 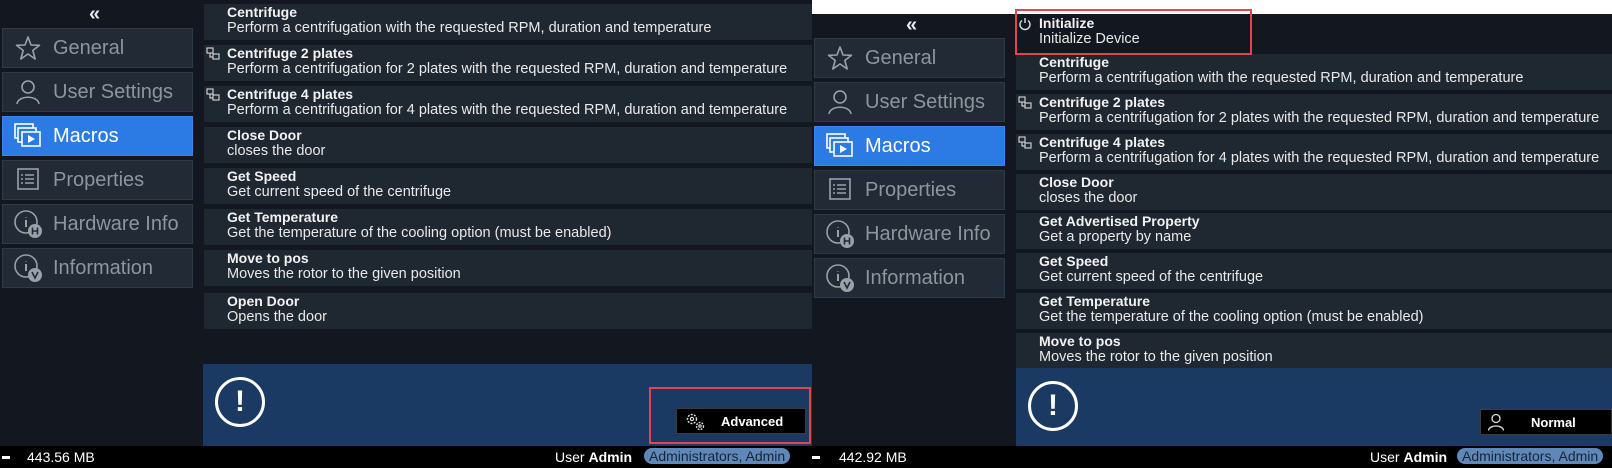 What do you see at coordinates (1314, 407) in the screenshot?
I see `info-bar: ! Normal` at bounding box center [1314, 407].